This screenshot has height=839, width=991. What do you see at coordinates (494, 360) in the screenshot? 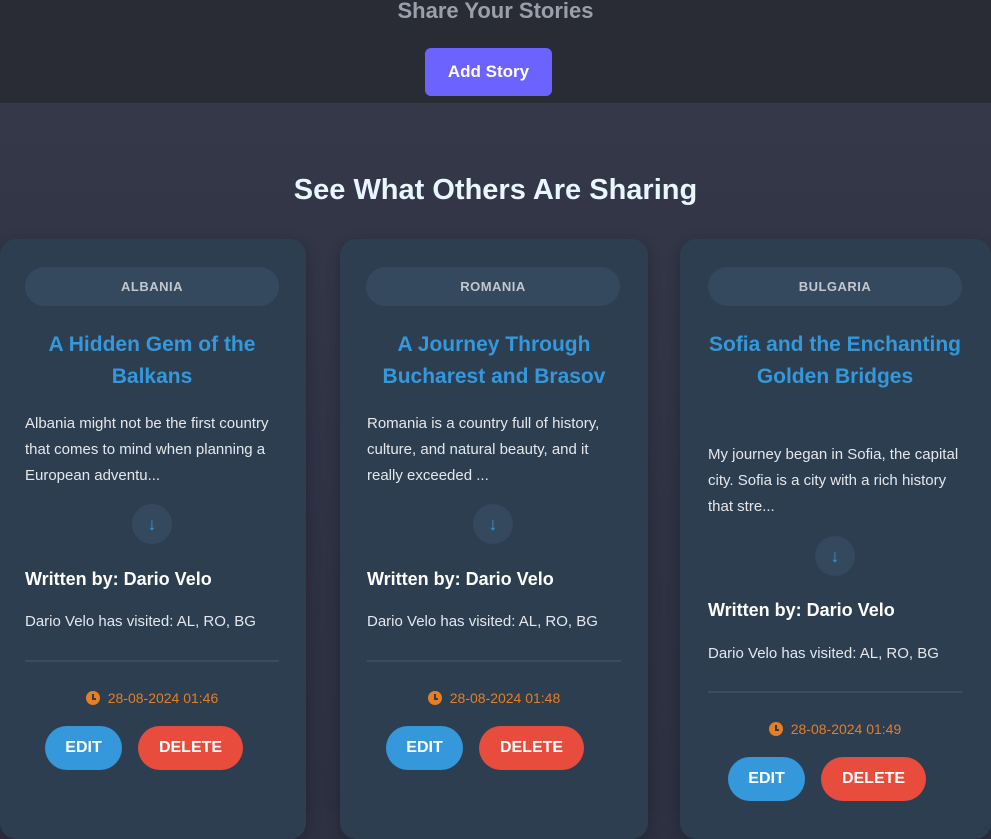
I see `story-title: A Journey Through Bucharest and Brasov` at bounding box center [494, 360].